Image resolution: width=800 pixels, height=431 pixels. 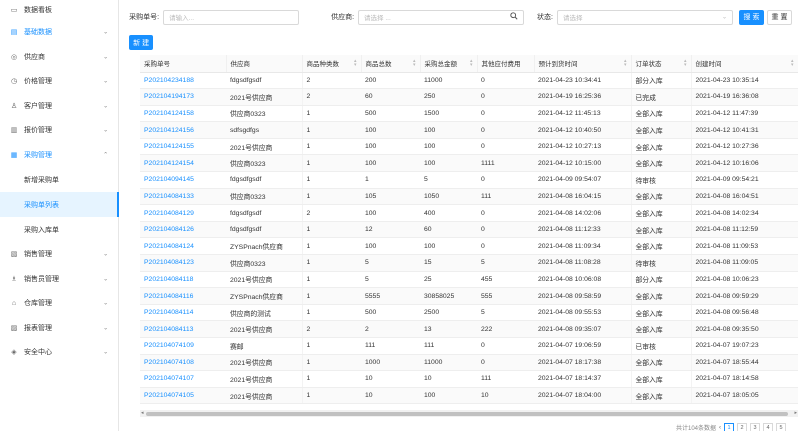 I want to click on order-number-link: P202104084133, so click(x=183, y=197).